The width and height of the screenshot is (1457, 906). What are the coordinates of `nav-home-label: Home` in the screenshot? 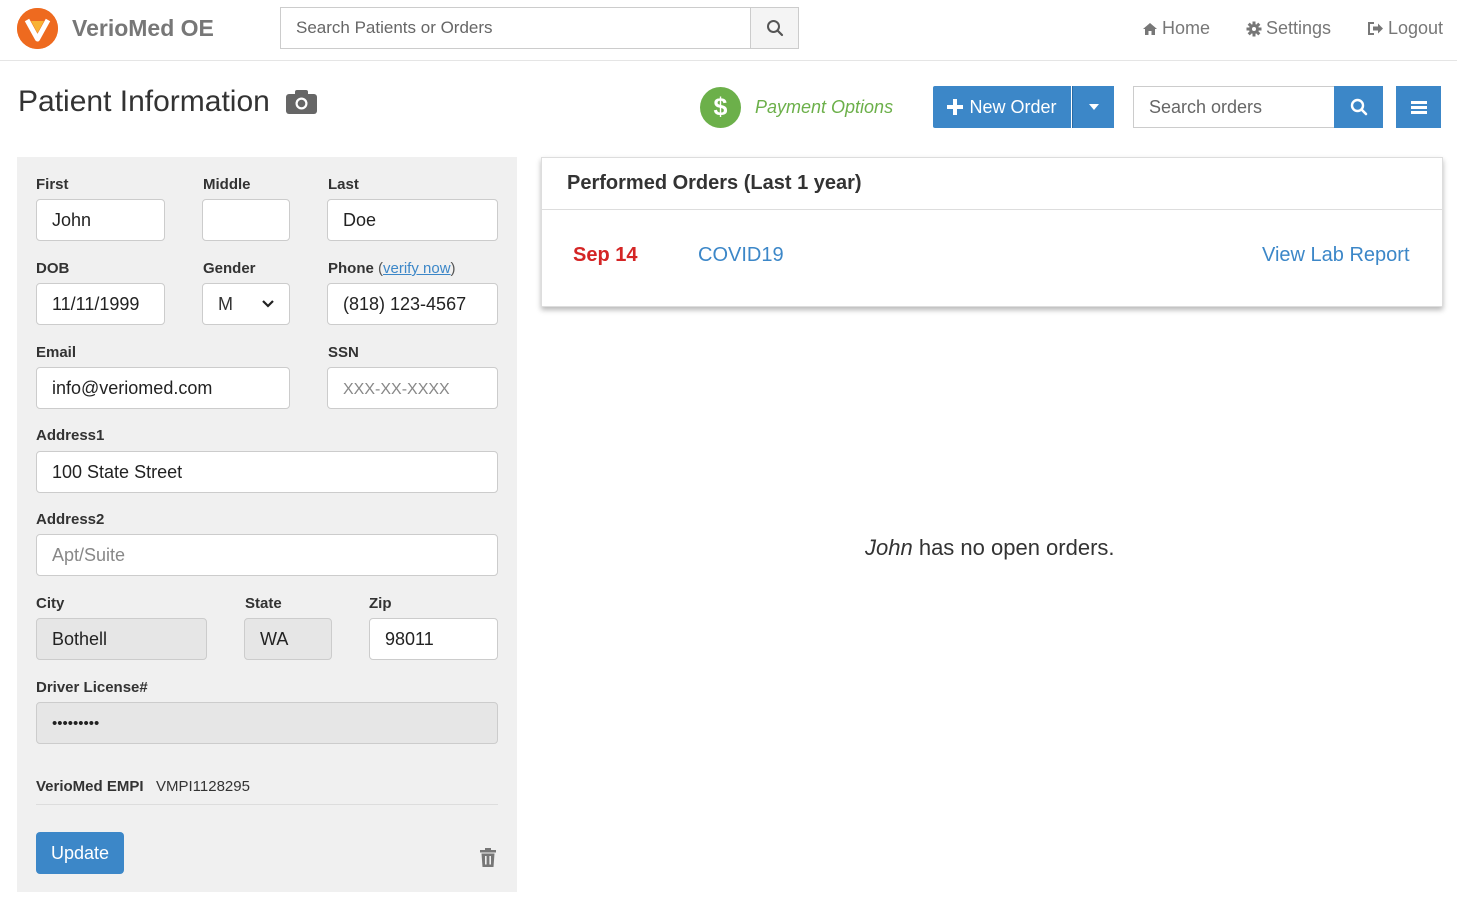 It's located at (1186, 28).